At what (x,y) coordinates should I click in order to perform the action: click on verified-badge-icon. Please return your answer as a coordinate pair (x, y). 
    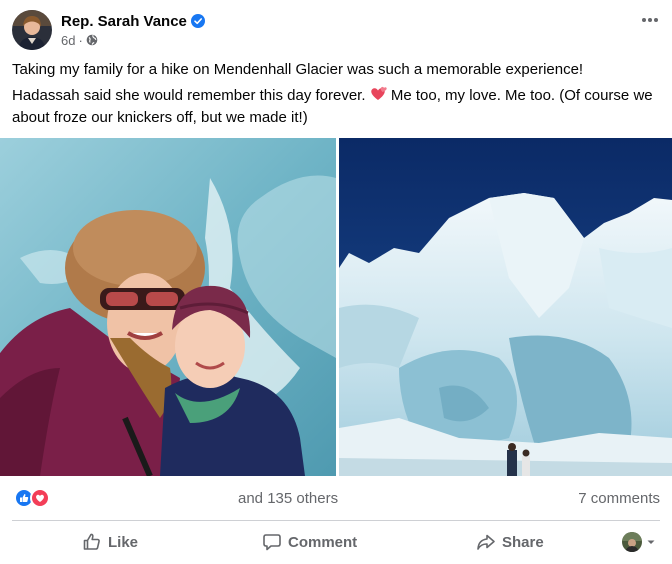
    Looking at the image, I should click on (197, 21).